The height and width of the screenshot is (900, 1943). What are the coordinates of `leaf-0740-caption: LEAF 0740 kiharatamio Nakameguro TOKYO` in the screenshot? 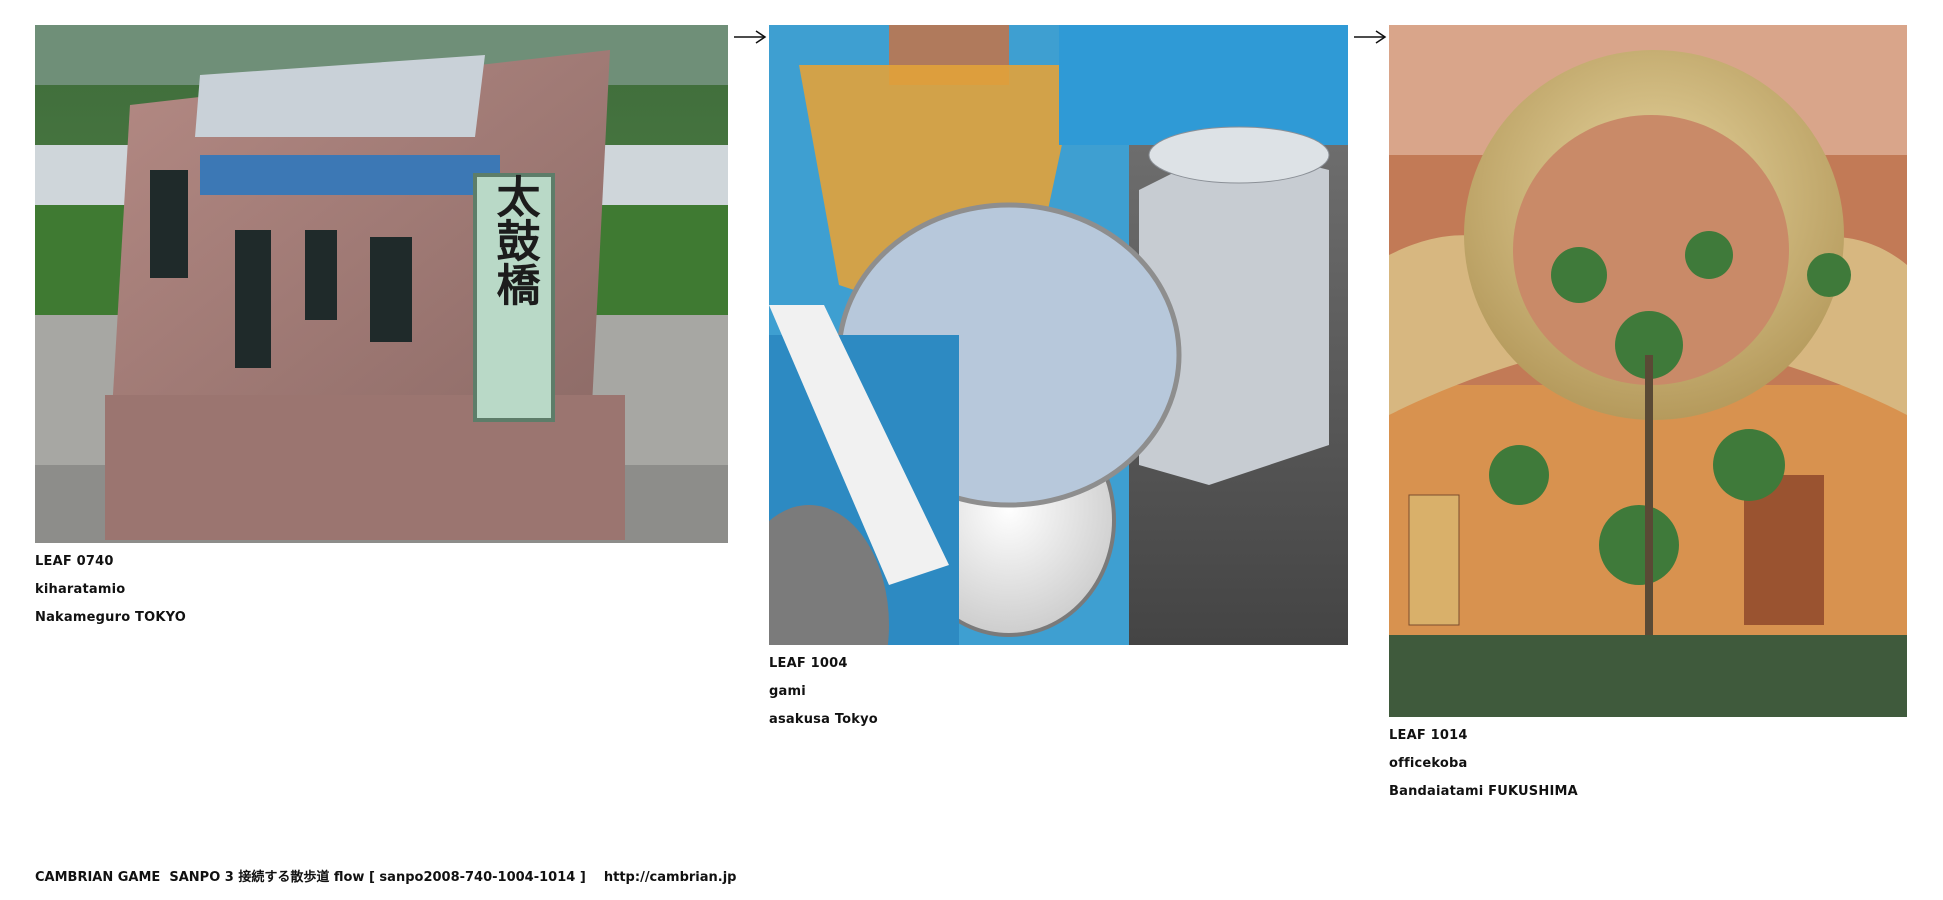 It's located at (110, 590).